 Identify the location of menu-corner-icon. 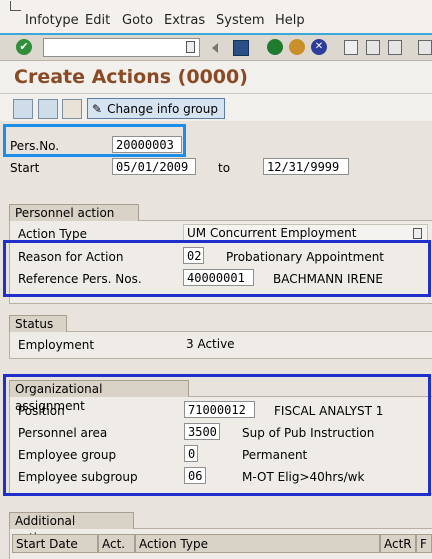
(15, 6).